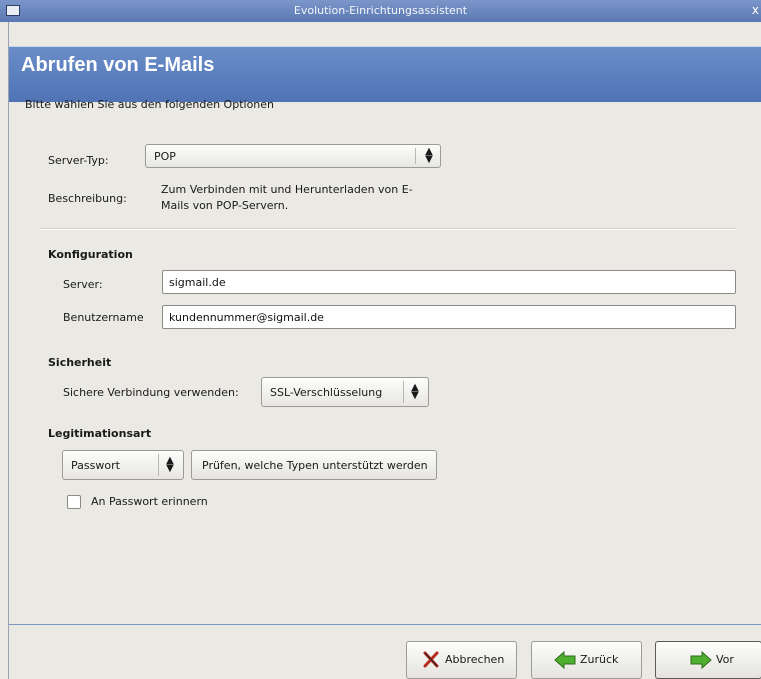 The width and height of the screenshot is (761, 679). I want to click on username-input, so click(449, 317).